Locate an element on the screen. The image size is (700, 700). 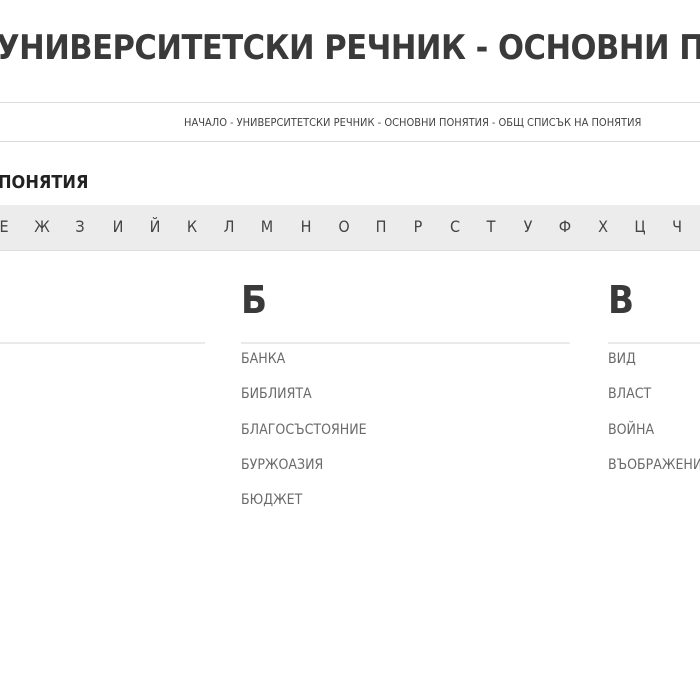
alphabet-letter-link: Ч is located at coordinates (677, 227).